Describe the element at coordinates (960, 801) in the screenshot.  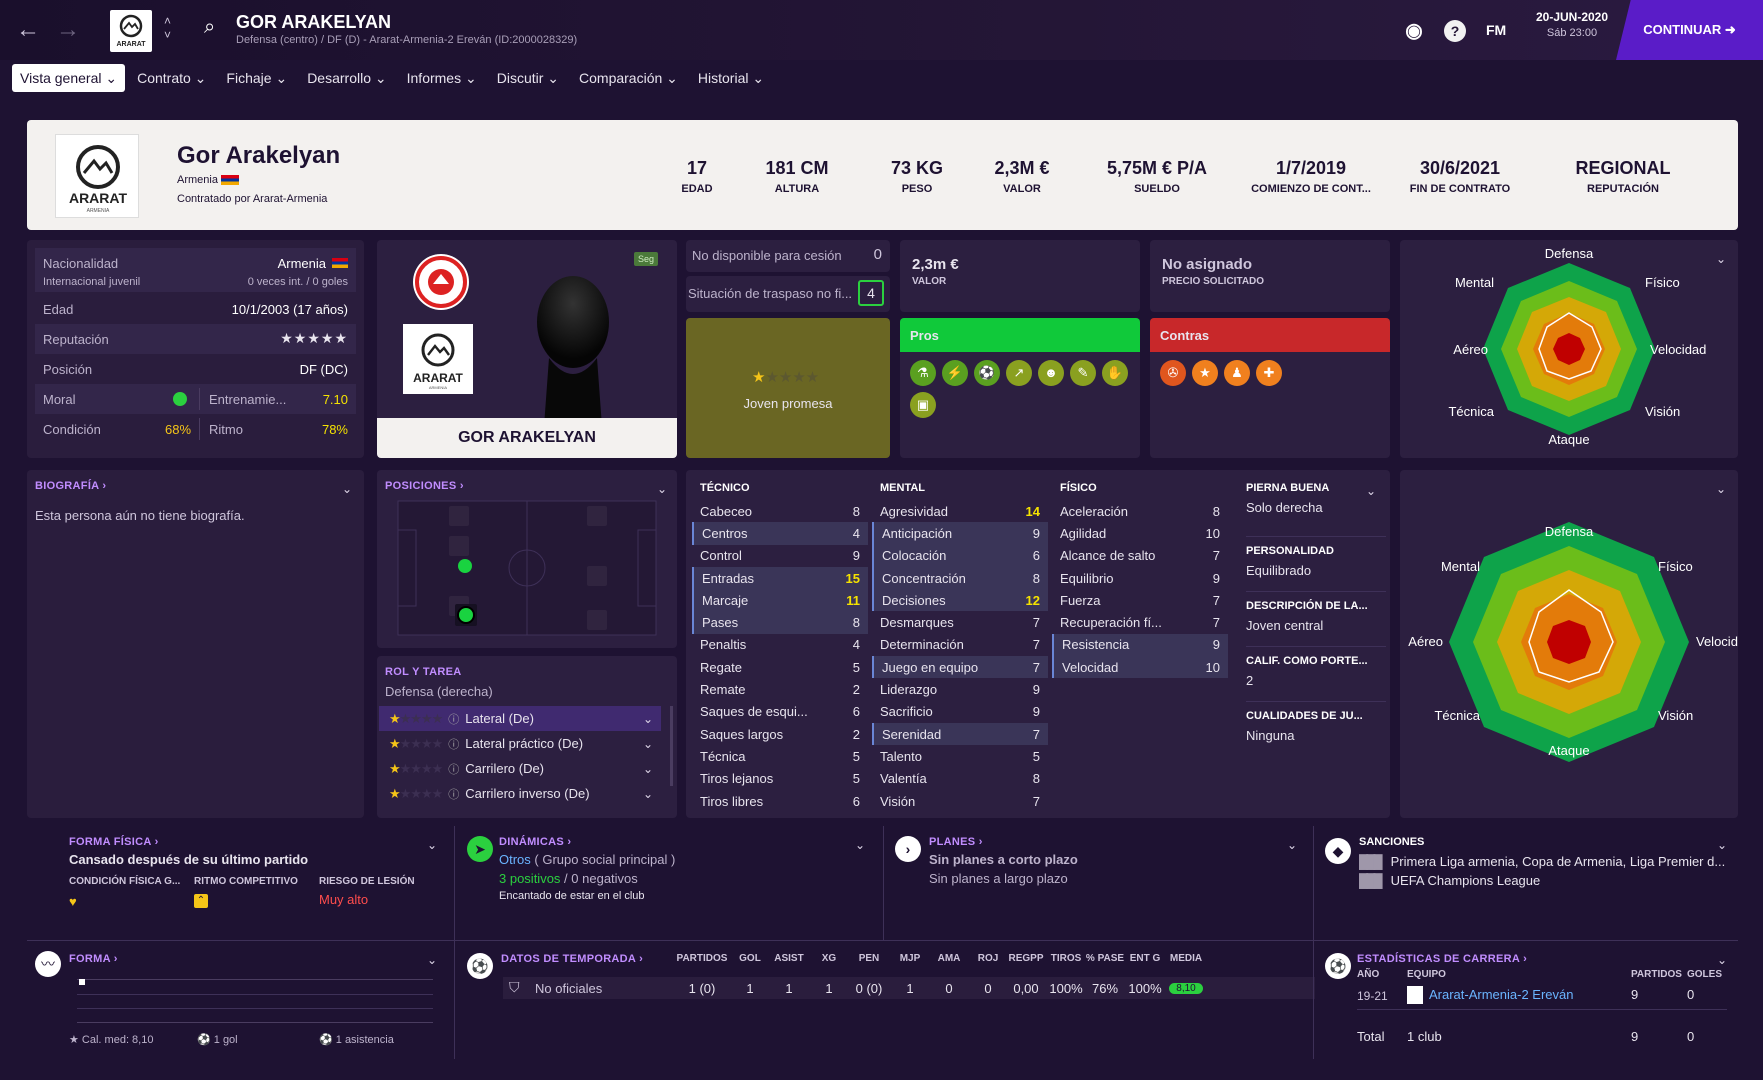
I see `attribute-row: Visión 7` at that location.